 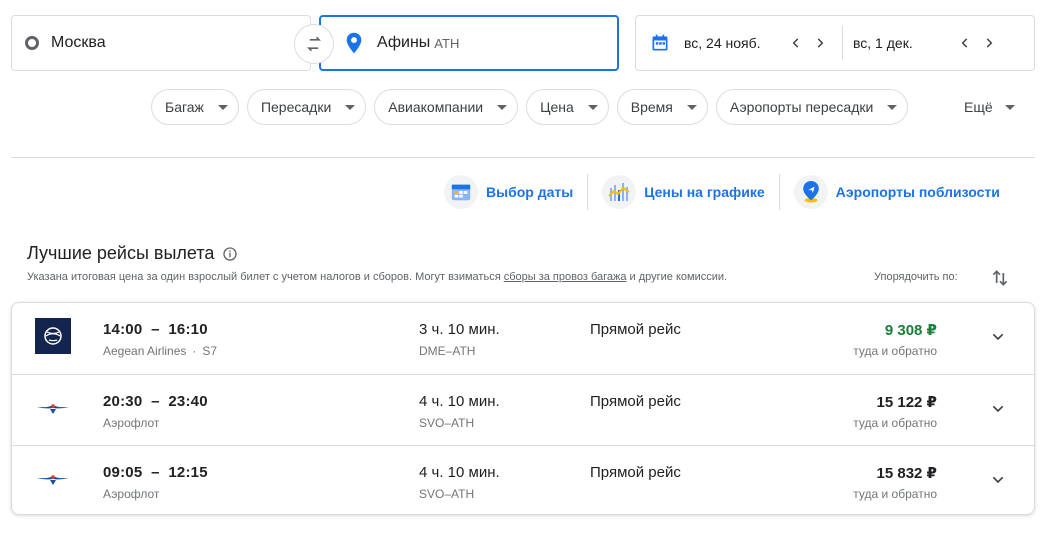 What do you see at coordinates (906, 402) in the screenshot?
I see `flight-price: 15 122 ₽` at bounding box center [906, 402].